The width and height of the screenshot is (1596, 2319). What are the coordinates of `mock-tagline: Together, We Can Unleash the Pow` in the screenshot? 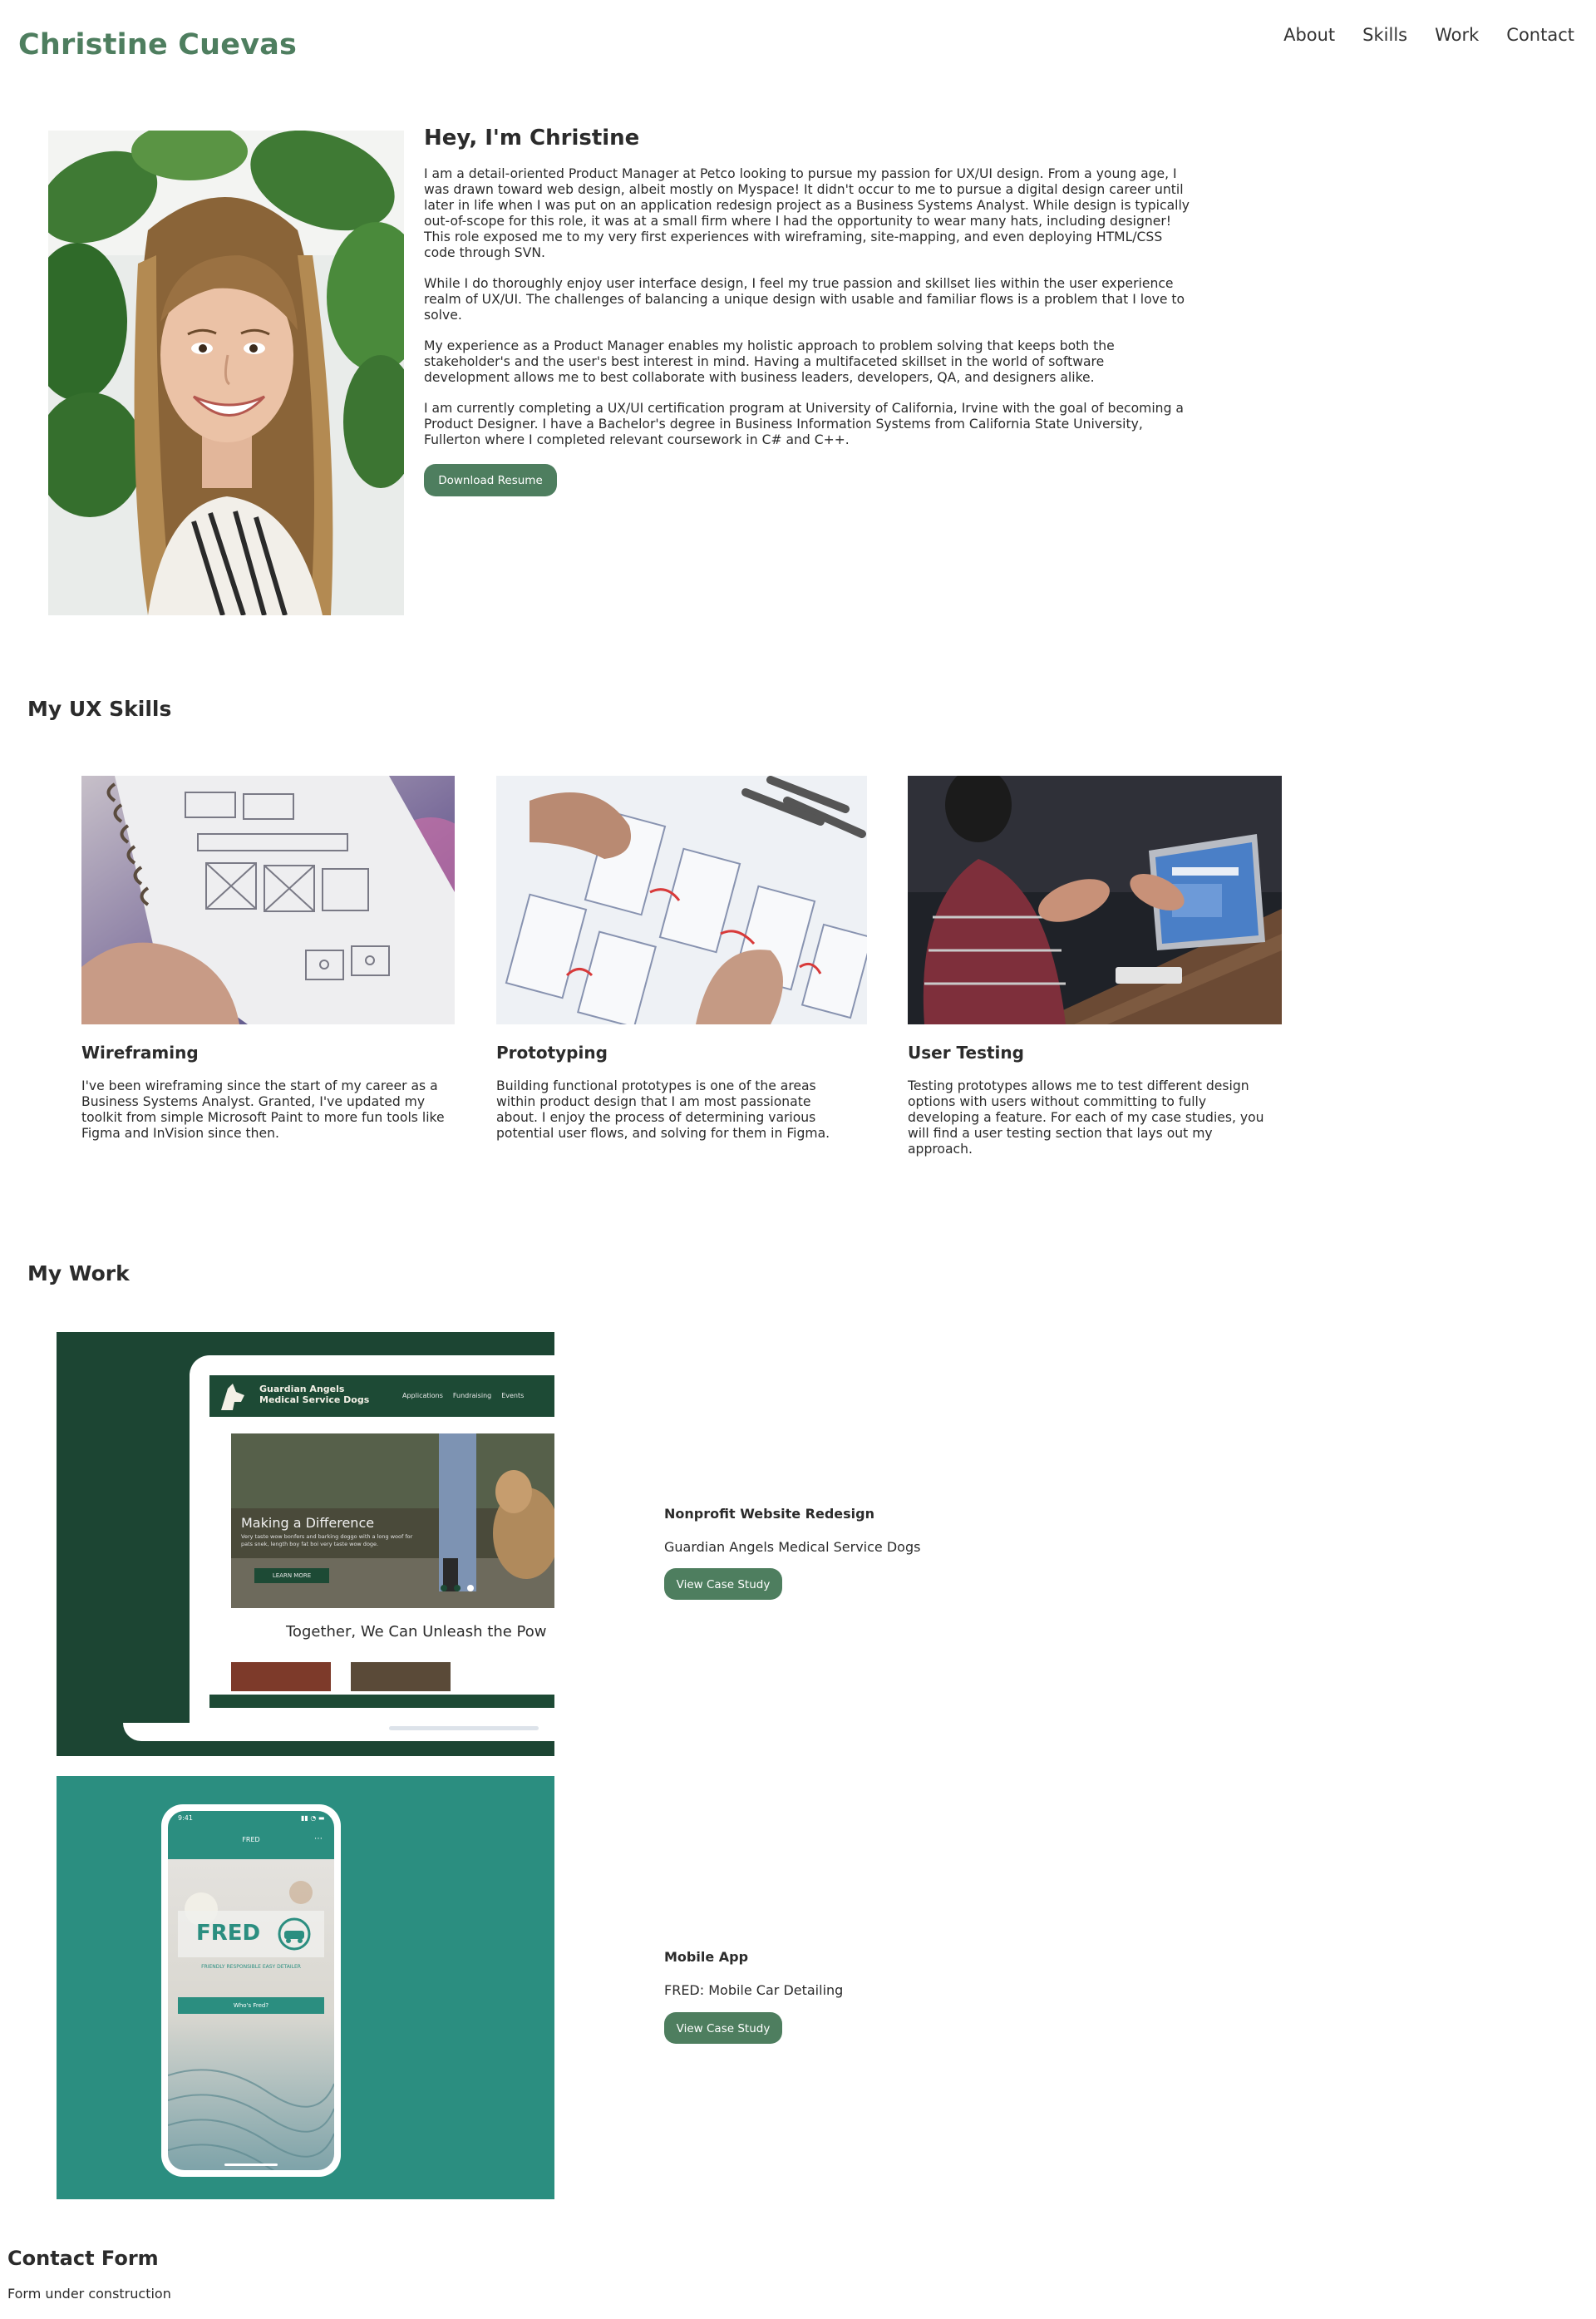 It's located at (416, 1632).